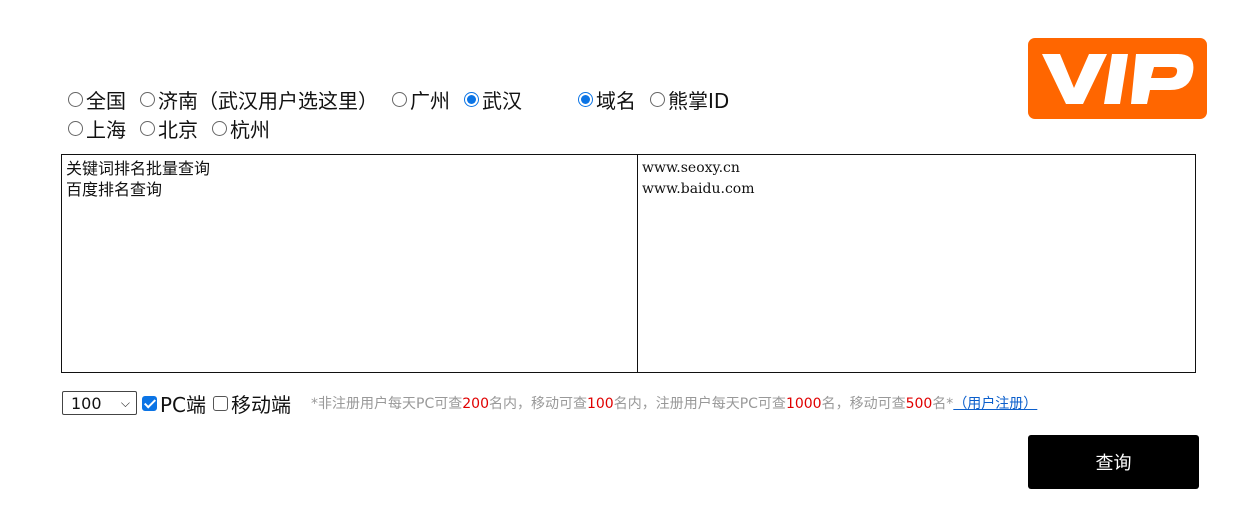 The image size is (1254, 509). I want to click on radio-label: 全国, so click(106, 100).